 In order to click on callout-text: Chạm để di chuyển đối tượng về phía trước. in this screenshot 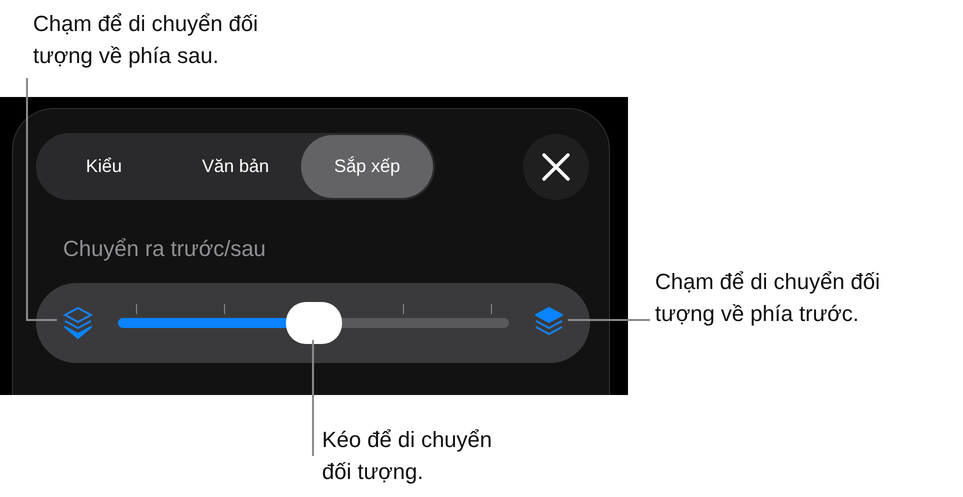, I will do `click(767, 298)`.